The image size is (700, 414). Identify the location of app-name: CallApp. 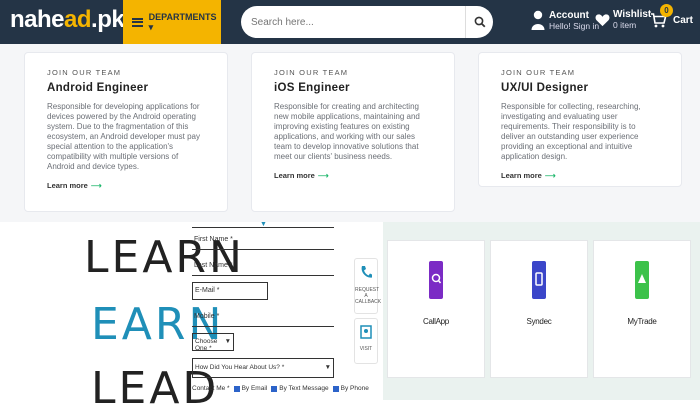
(436, 321).